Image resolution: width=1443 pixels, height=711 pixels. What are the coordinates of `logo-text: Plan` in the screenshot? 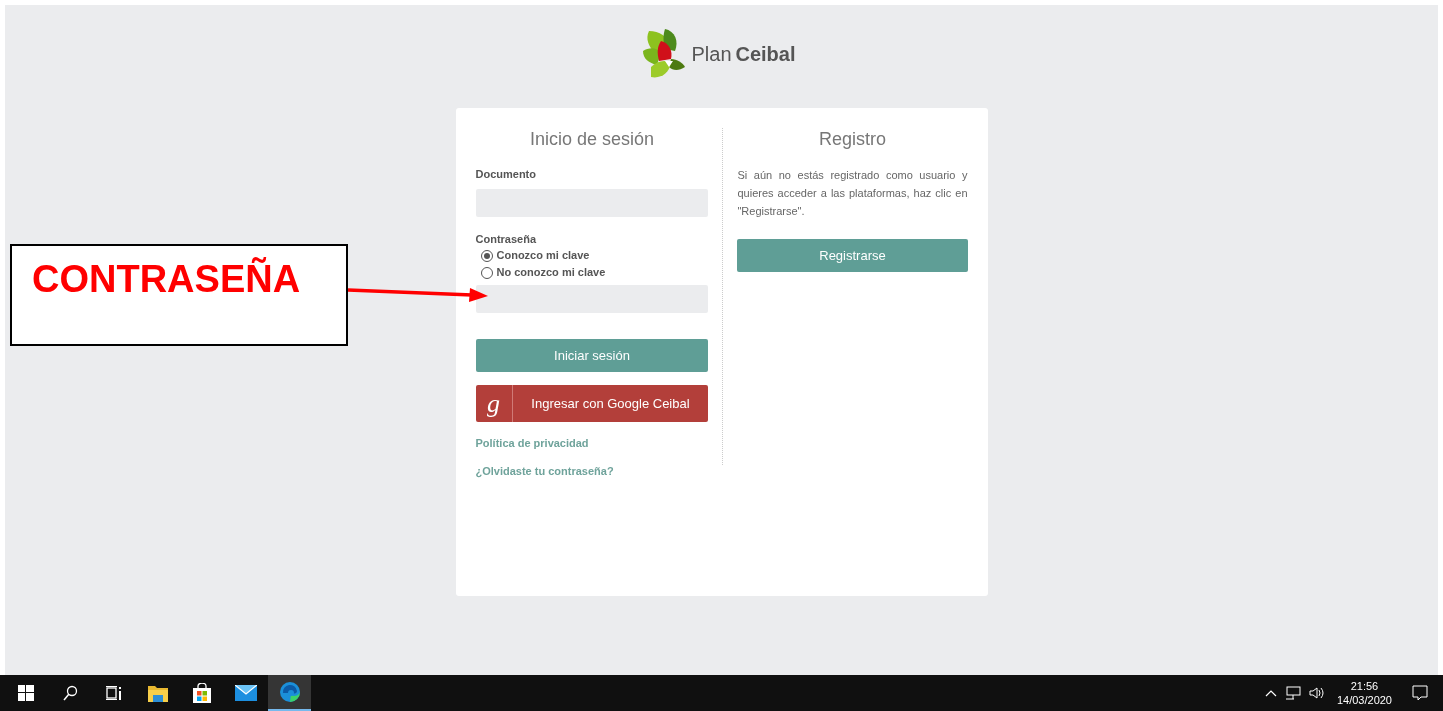 It's located at (711, 54).